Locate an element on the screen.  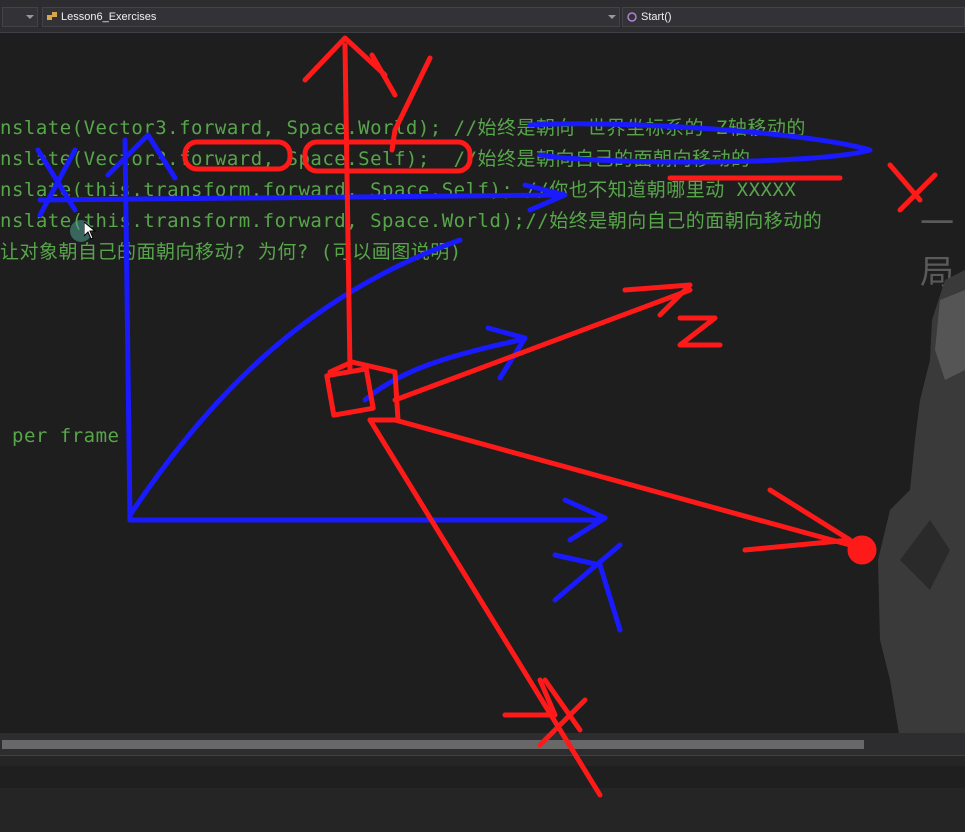
bottom-panel is located at coordinates (482, 793).